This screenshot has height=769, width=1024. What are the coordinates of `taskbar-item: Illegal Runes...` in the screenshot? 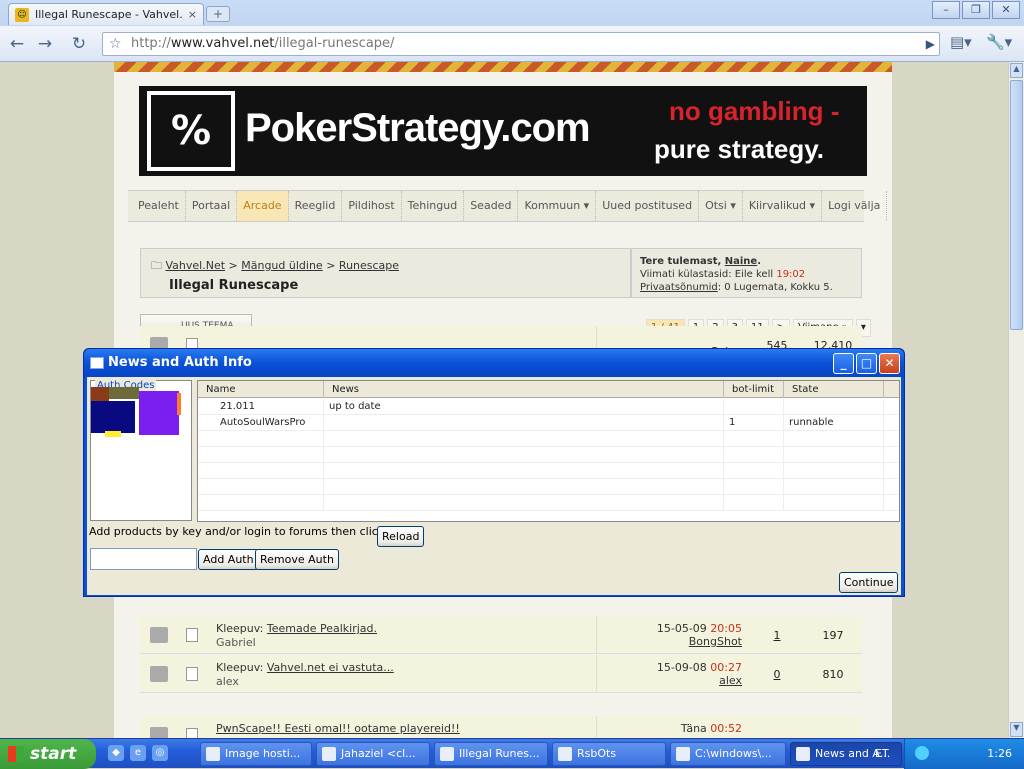 It's located at (491, 754).